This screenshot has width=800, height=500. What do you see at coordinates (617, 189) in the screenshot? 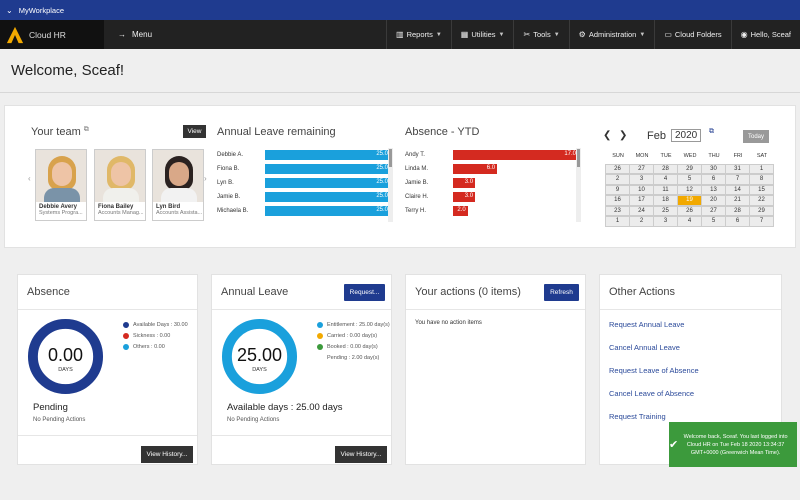
I see `calendar-day: 9` at bounding box center [617, 189].